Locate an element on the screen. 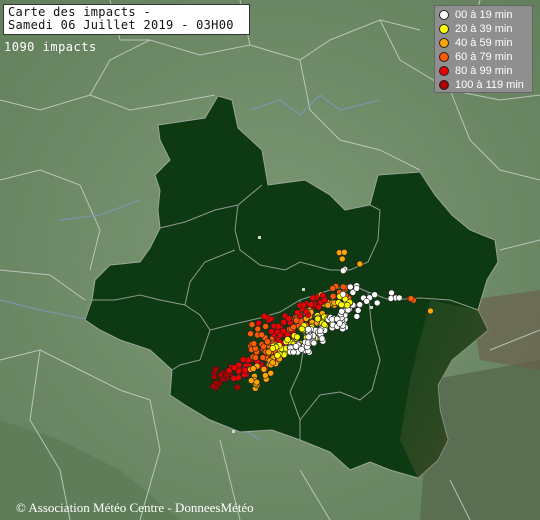  legend-label: 80 à 99 min is located at coordinates (484, 71).